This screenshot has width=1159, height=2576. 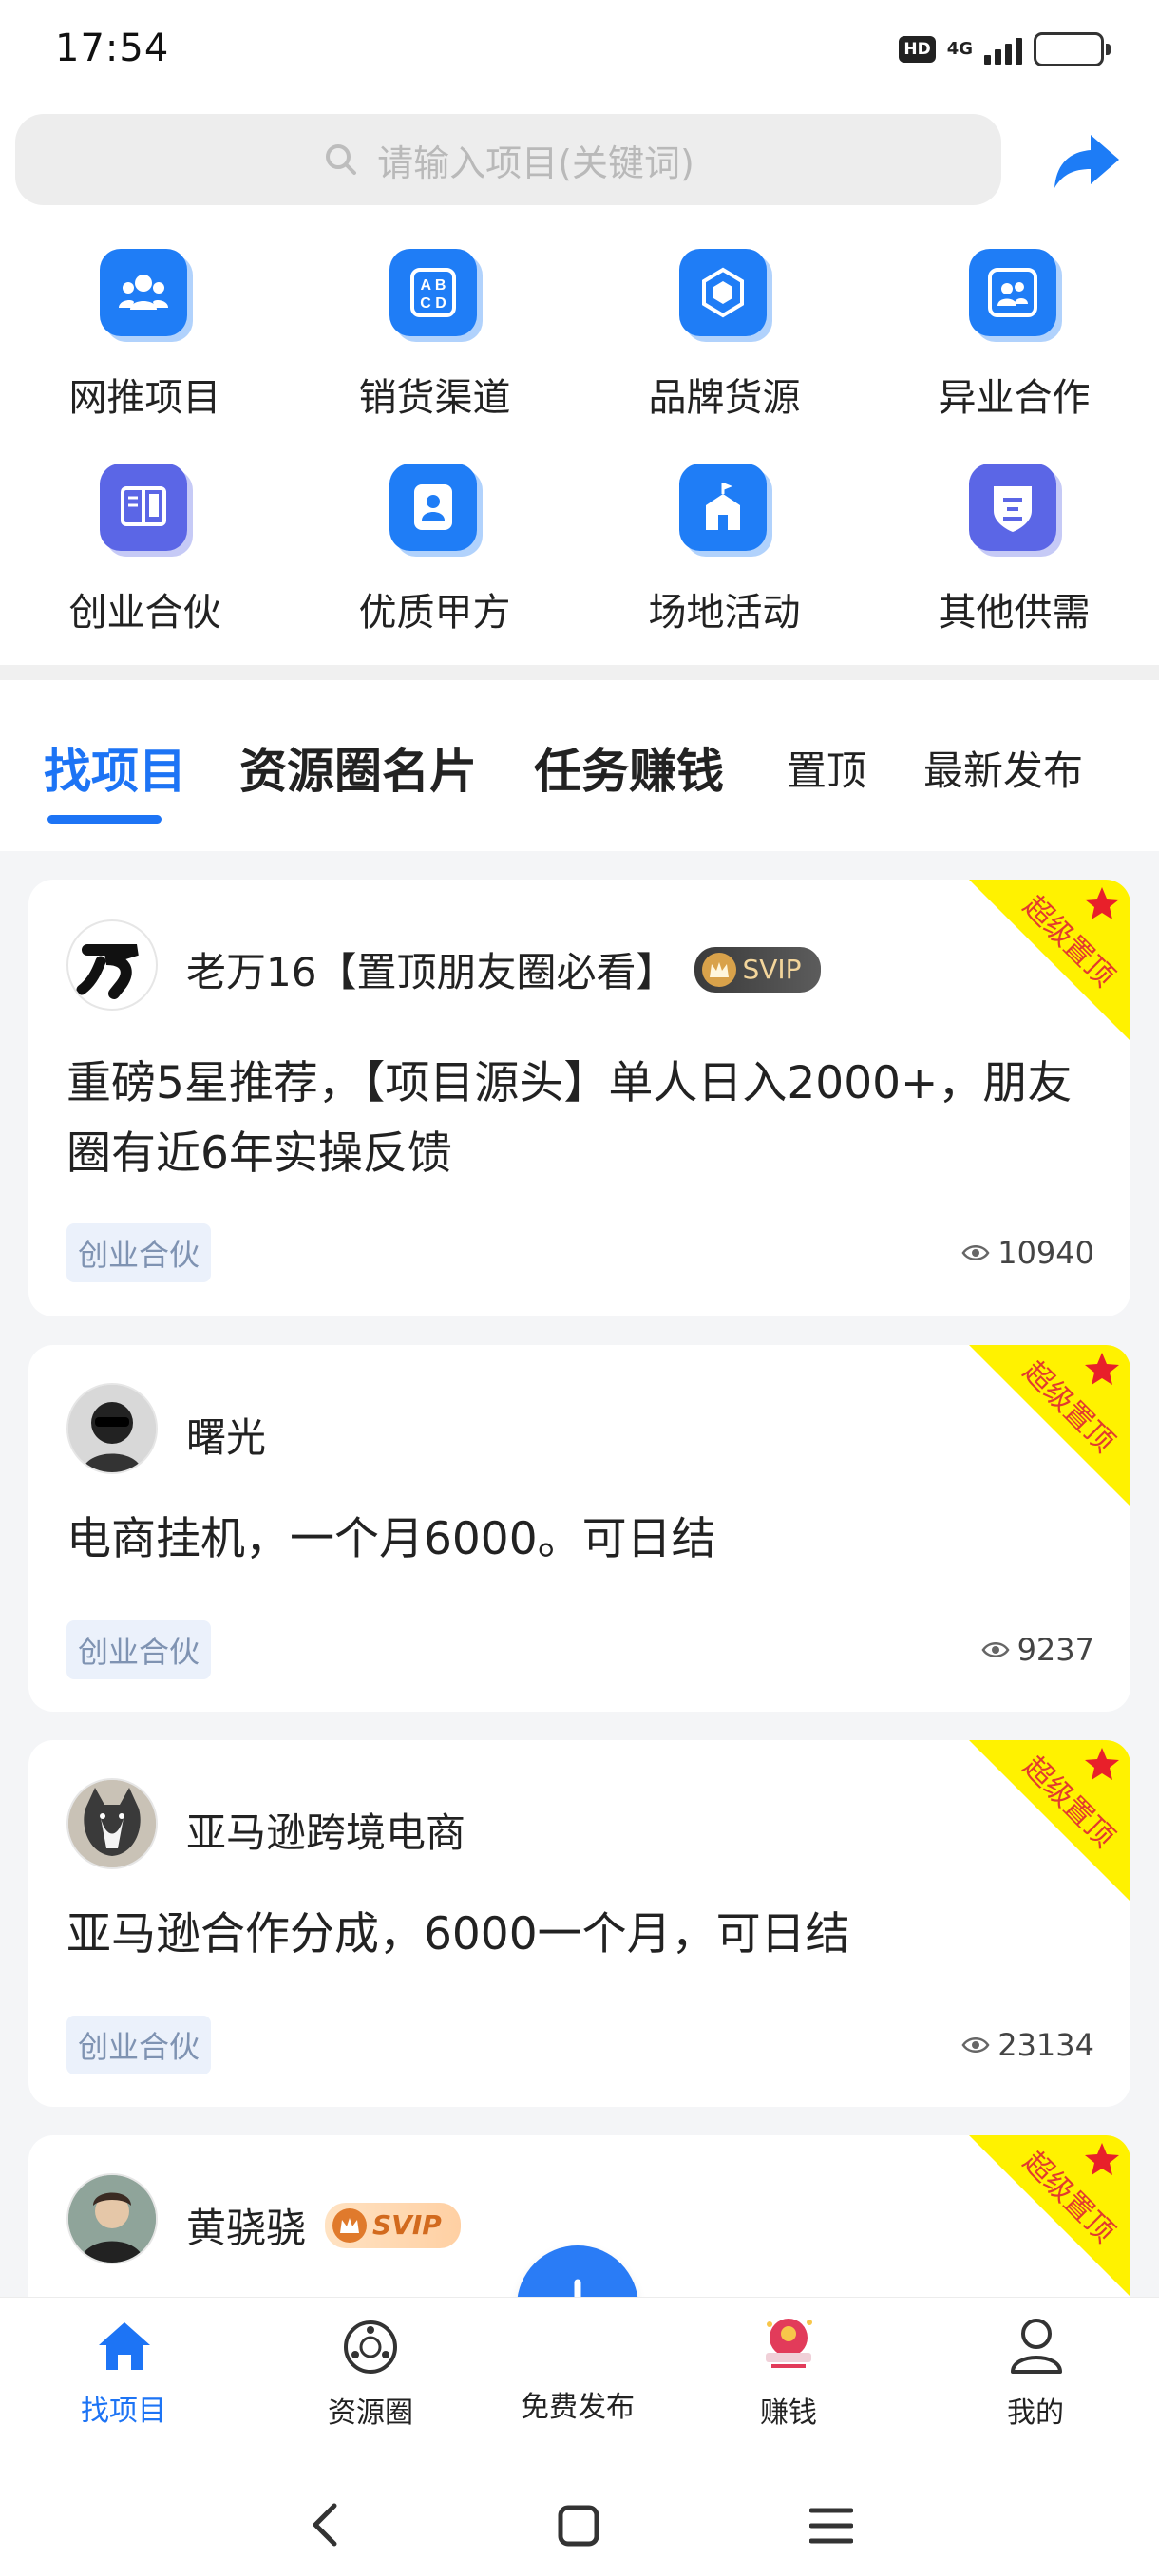 What do you see at coordinates (1036, 2346) in the screenshot?
I see `user-icon` at bounding box center [1036, 2346].